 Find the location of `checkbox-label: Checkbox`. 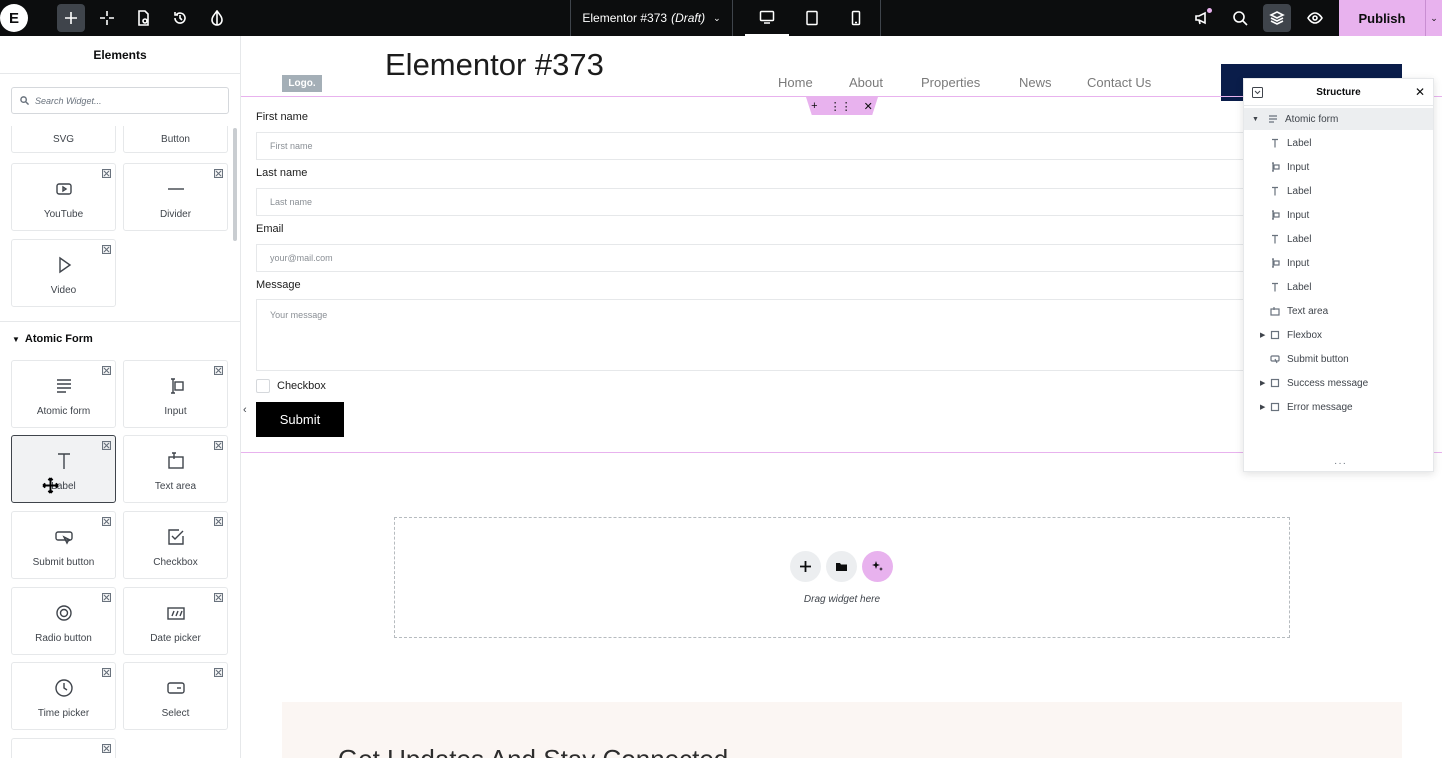

checkbox-label: Checkbox is located at coordinates (301, 386).